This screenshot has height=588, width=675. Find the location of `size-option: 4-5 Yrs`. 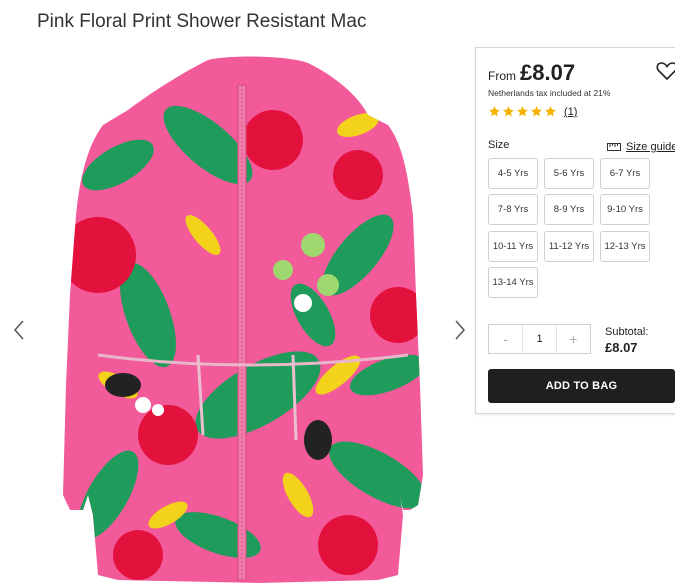

size-option: 4-5 Yrs is located at coordinates (513, 173).